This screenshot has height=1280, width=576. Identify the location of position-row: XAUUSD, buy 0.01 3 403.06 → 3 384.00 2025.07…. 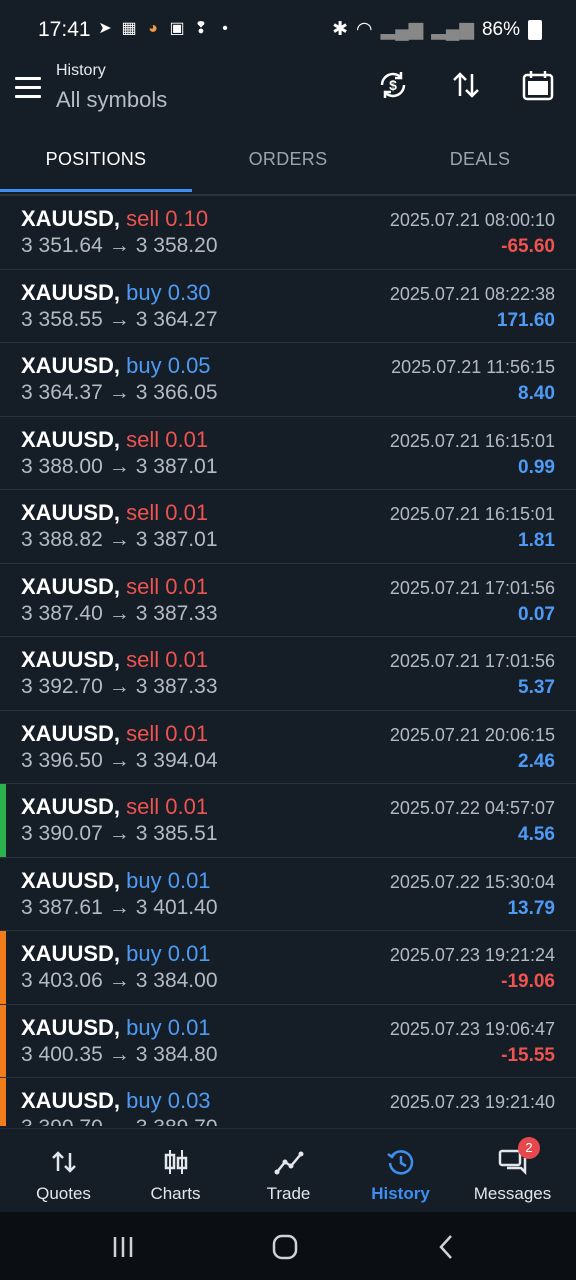
(288, 968).